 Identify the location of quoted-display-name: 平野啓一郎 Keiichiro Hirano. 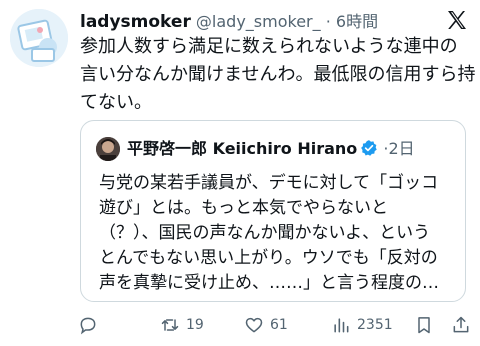
(242, 148).